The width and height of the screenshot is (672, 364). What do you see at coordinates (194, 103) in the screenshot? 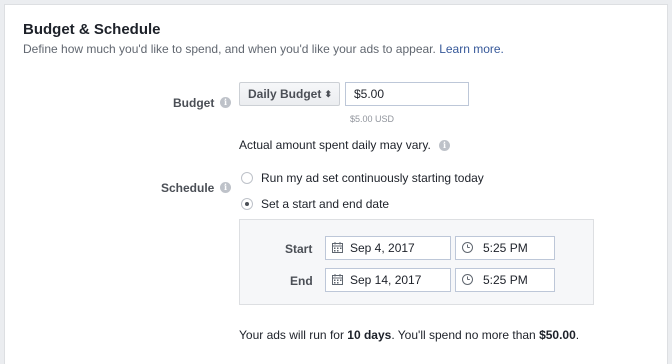
I see `budget-label: Budget` at bounding box center [194, 103].